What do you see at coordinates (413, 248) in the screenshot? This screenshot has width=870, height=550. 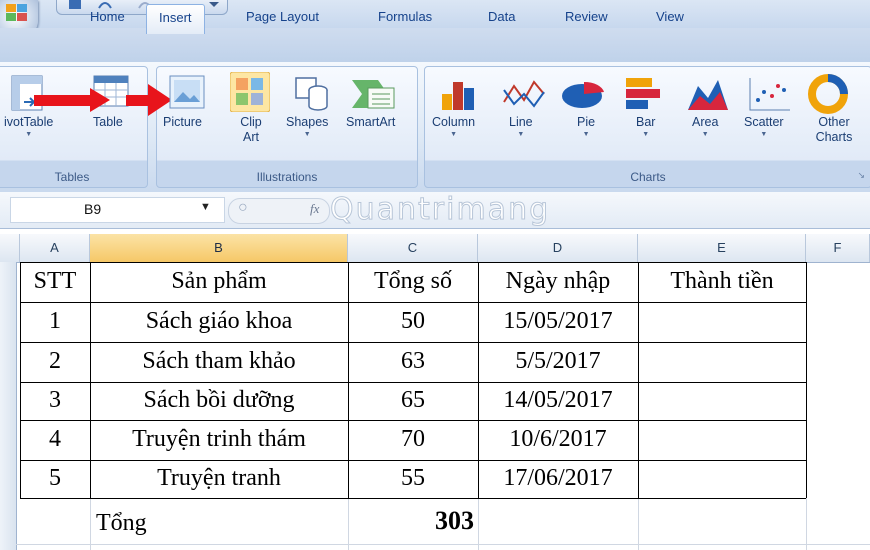 I see `column-header-c: C` at bounding box center [413, 248].